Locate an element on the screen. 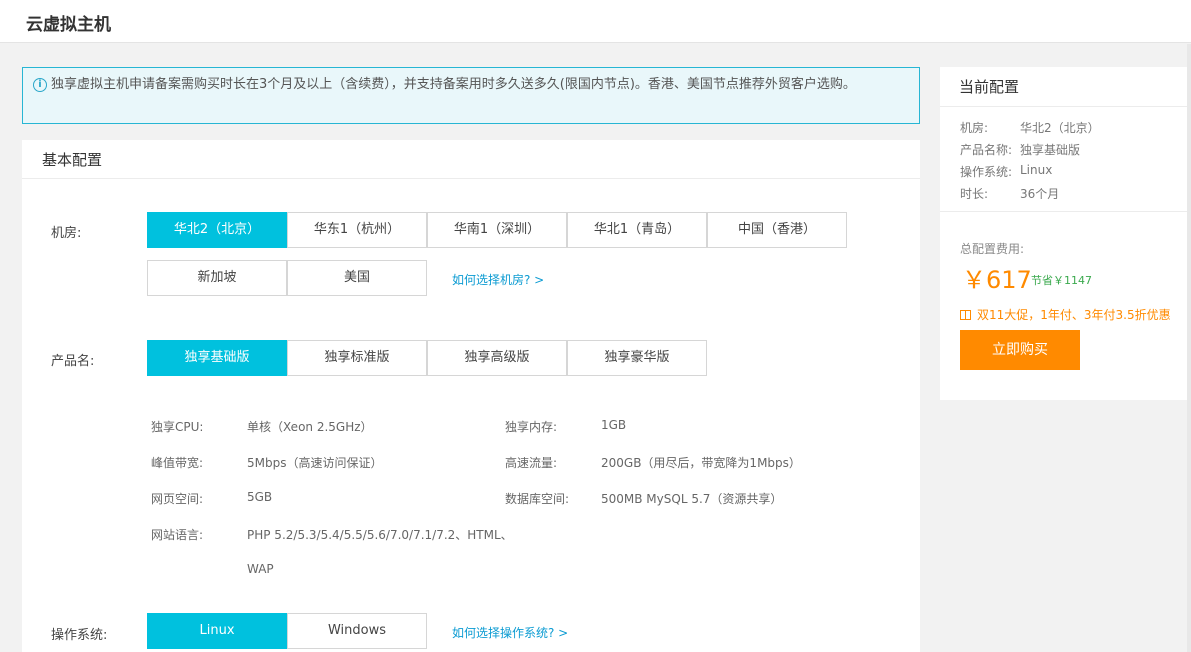 This screenshot has height=652, width=1191. spec-bandwidth-value: 5Mbps（高速访问保证） is located at coordinates (315, 463).